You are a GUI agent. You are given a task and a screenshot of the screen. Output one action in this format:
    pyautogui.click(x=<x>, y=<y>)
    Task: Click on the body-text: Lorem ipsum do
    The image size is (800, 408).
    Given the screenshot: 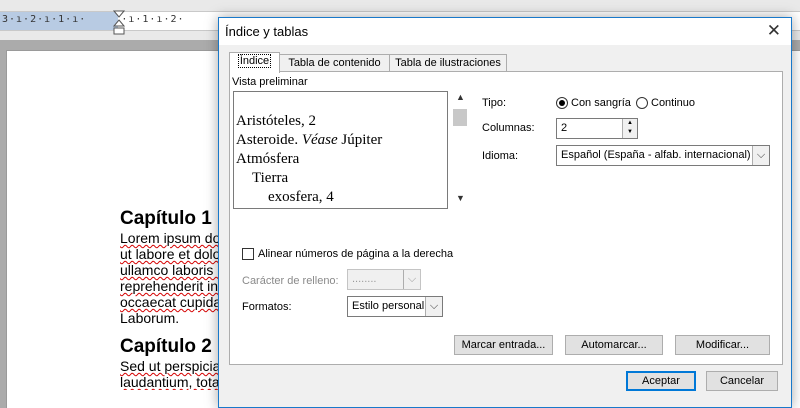 What is the action you would take?
    pyautogui.click(x=170, y=238)
    